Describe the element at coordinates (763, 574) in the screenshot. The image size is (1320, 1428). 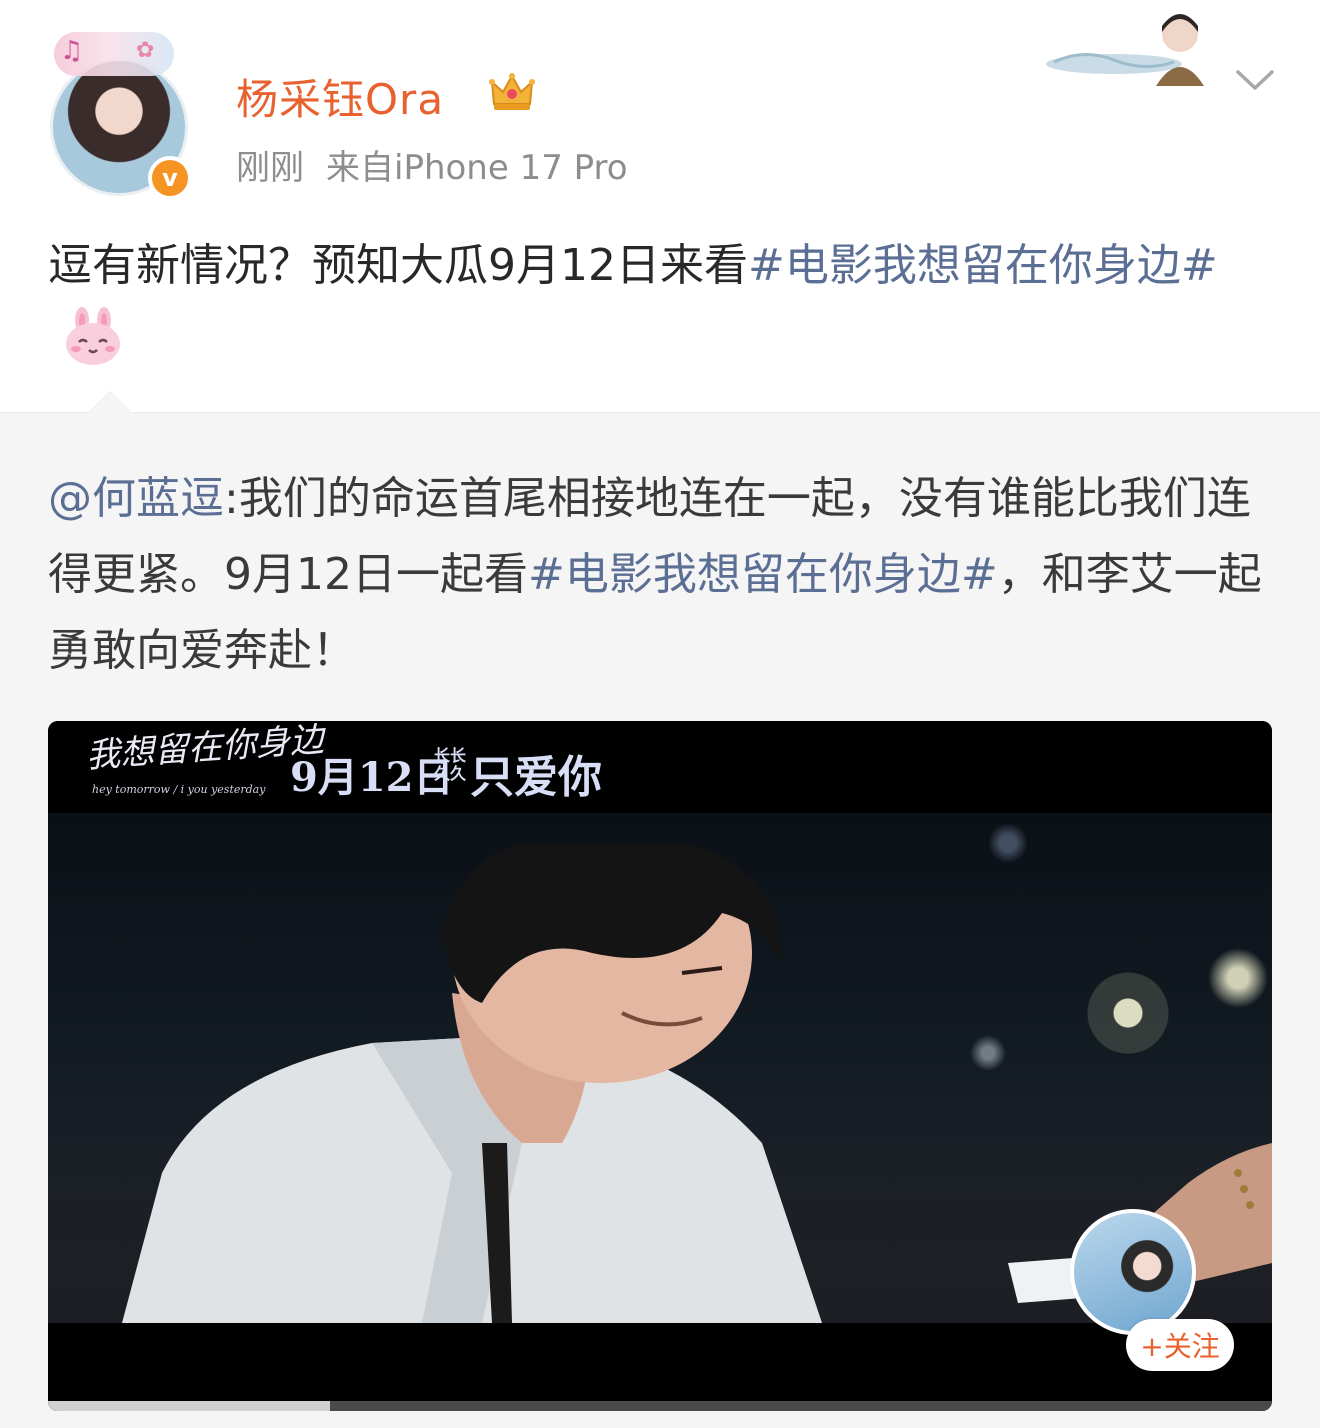
I see `repost-topic-link: #电影我想留在你身边#` at that location.